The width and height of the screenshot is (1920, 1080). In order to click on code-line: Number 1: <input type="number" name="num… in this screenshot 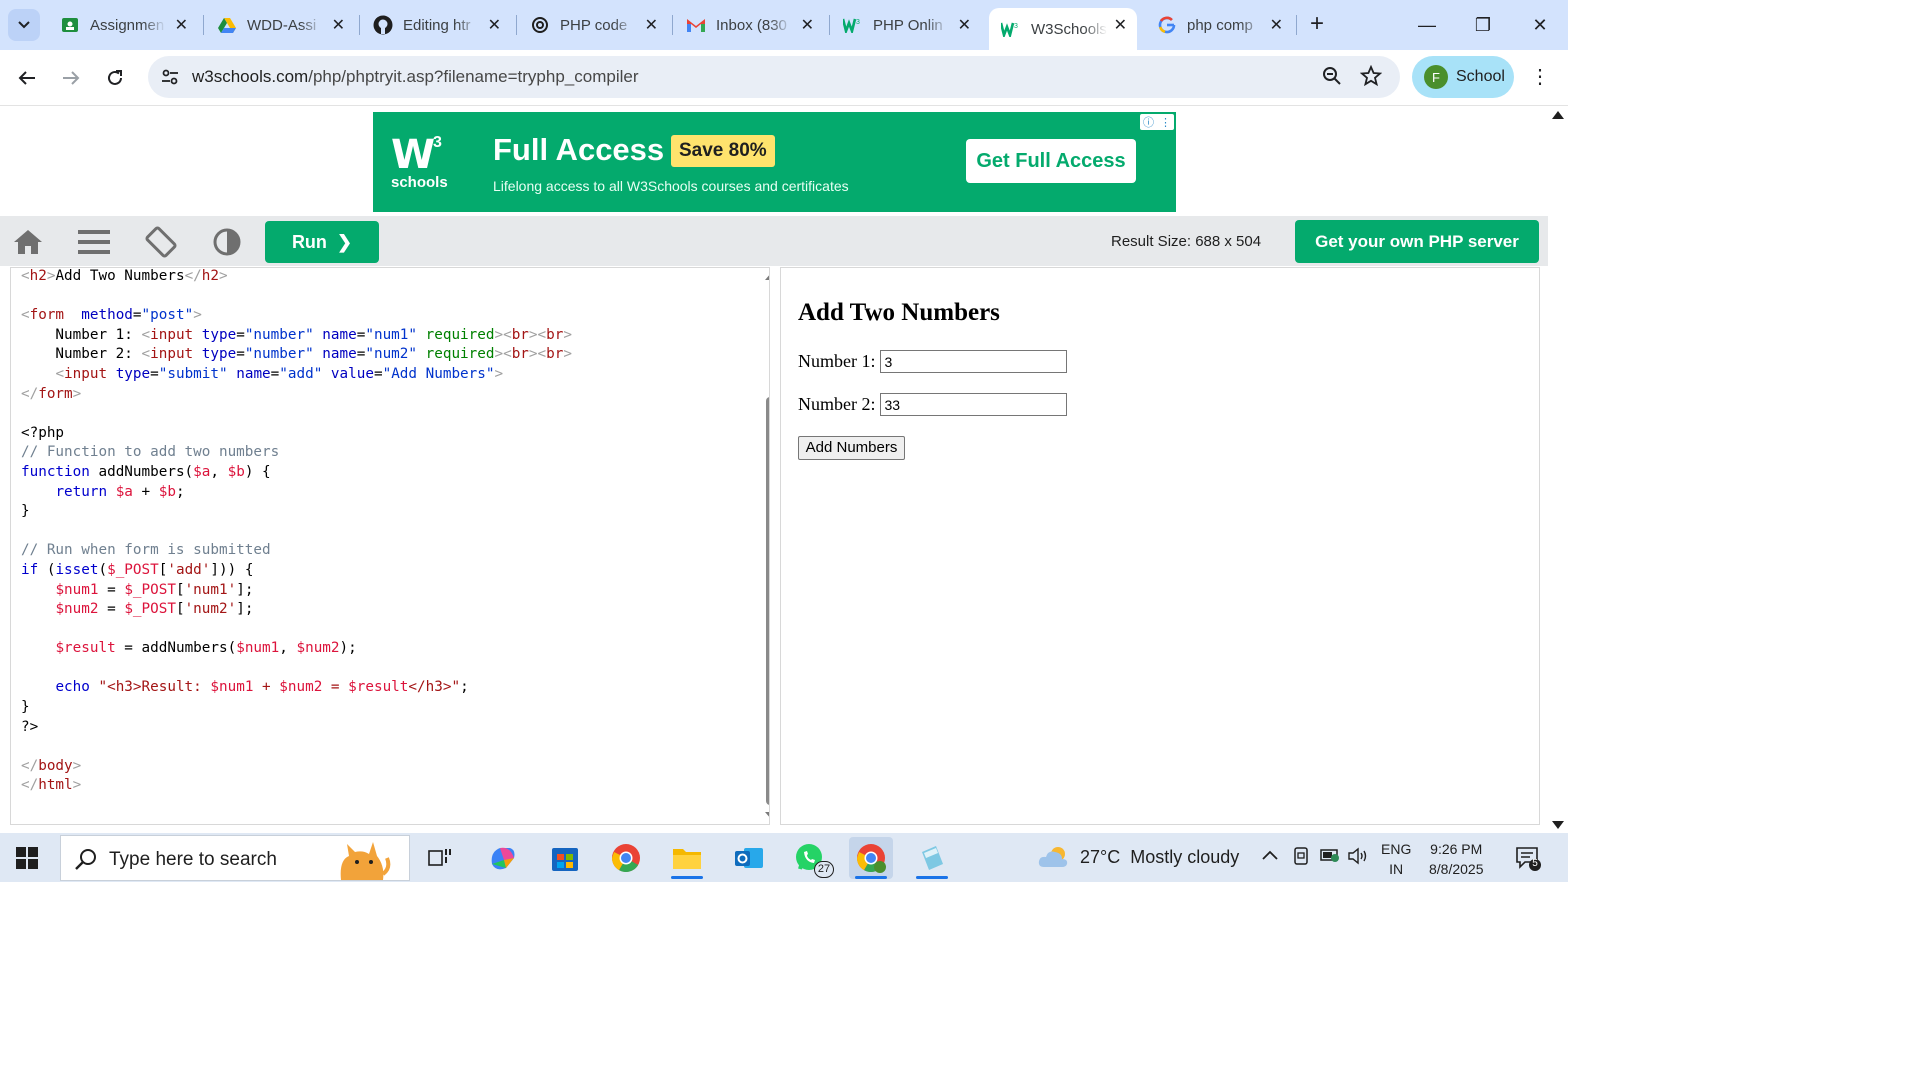, I will do `click(296, 336)`.